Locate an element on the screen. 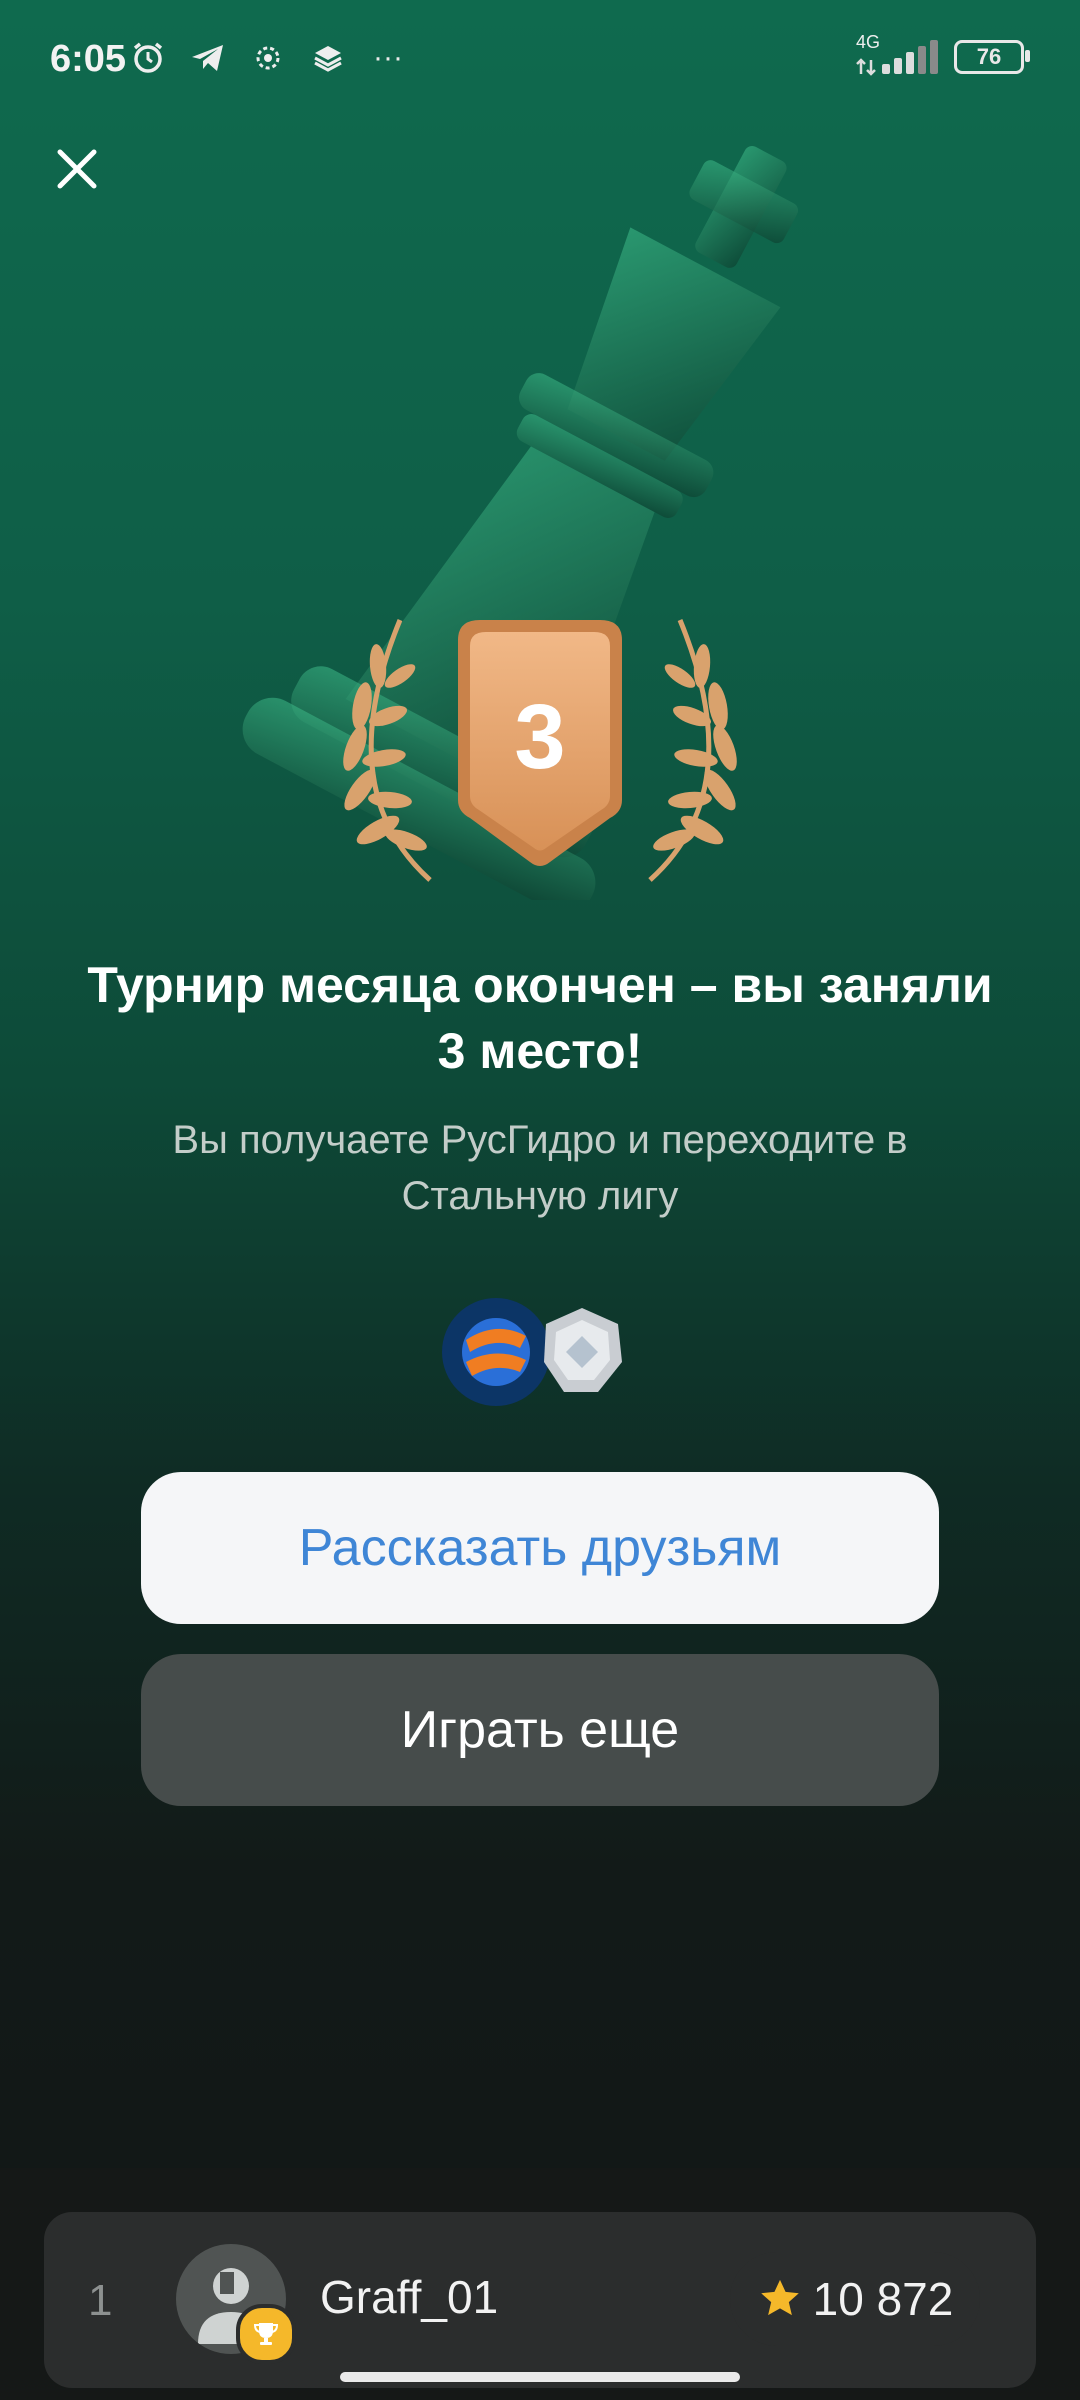 The height and width of the screenshot is (2400, 1080). alarm-icon is located at coordinates (148, 58).